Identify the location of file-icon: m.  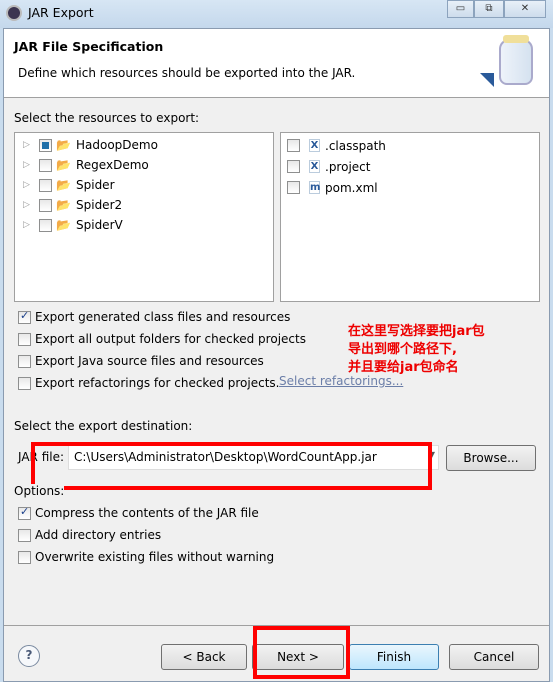
(315, 187).